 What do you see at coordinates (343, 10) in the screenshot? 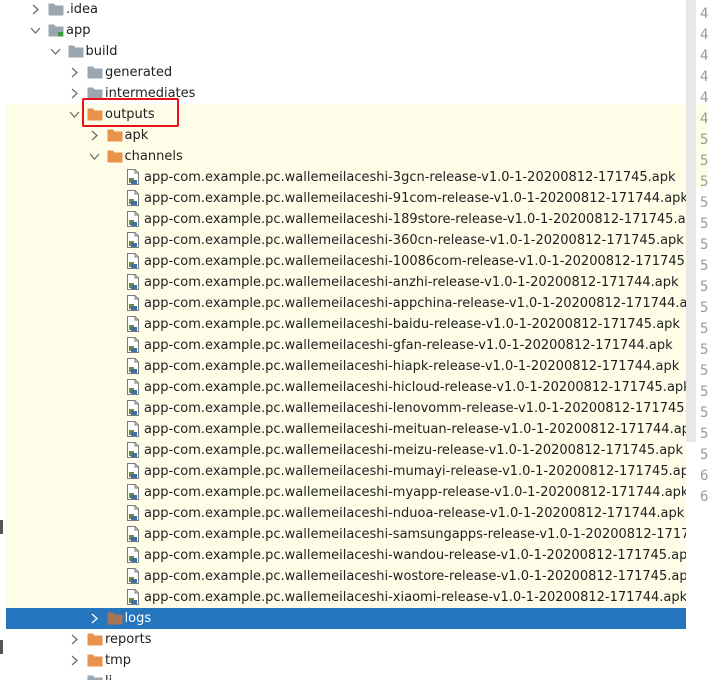
I see `tree-folder-row: .idea` at bounding box center [343, 10].